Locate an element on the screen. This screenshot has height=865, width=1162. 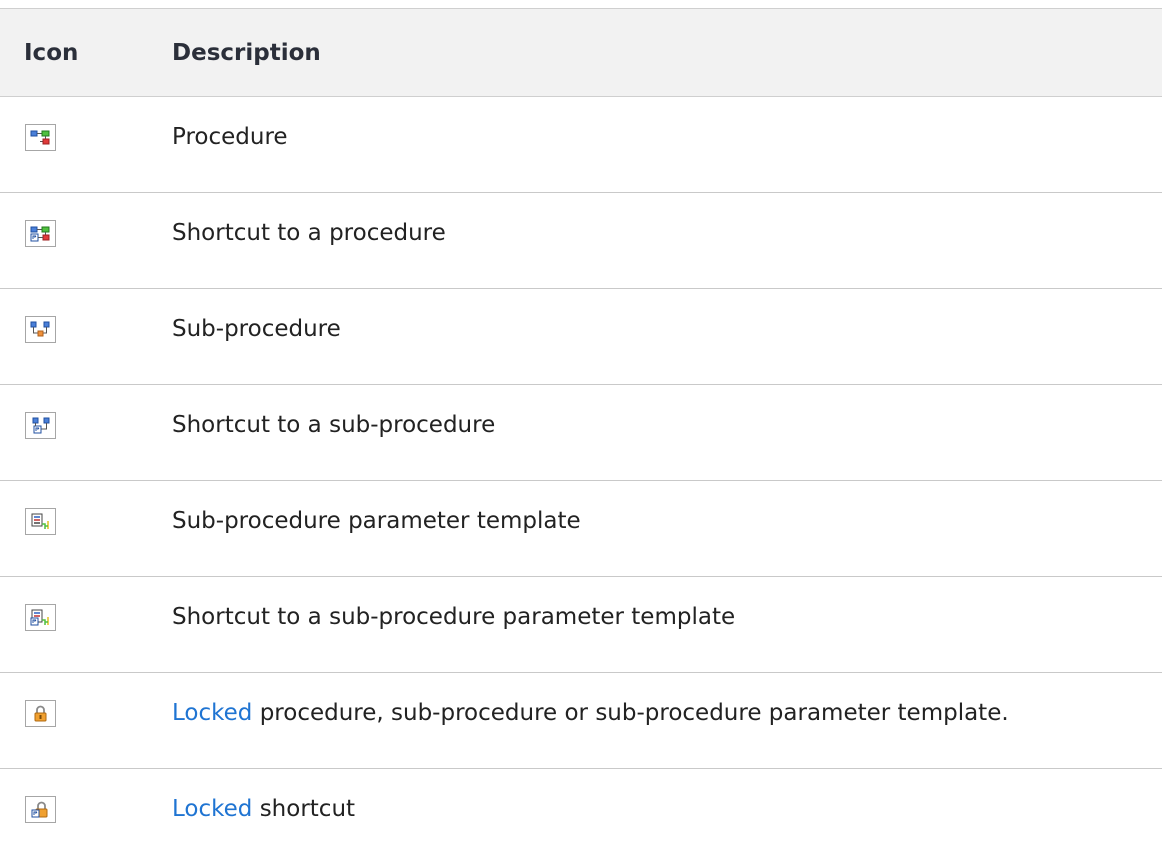
parameter-template-shortcut-icon is located at coordinates (40, 617).